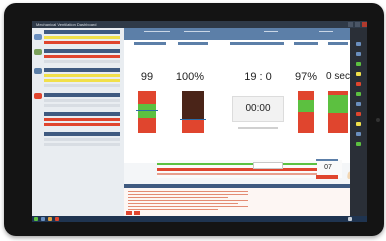 The image size is (386, 241). What do you see at coordinates (364, 24) in the screenshot?
I see `close-icon` at bounding box center [364, 24].